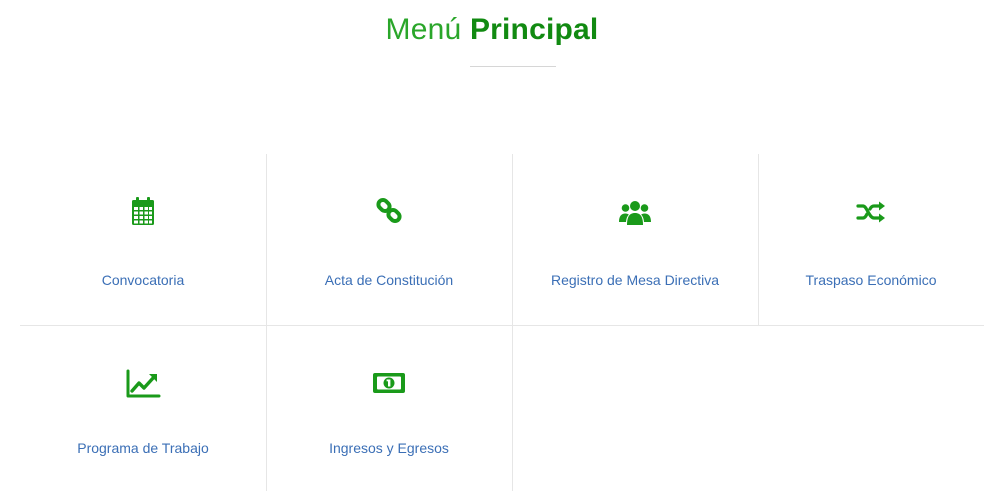 The width and height of the screenshot is (984, 491). Describe the element at coordinates (635, 280) in the screenshot. I see `menu-item-label: Registro de Mesa Directiva` at that location.